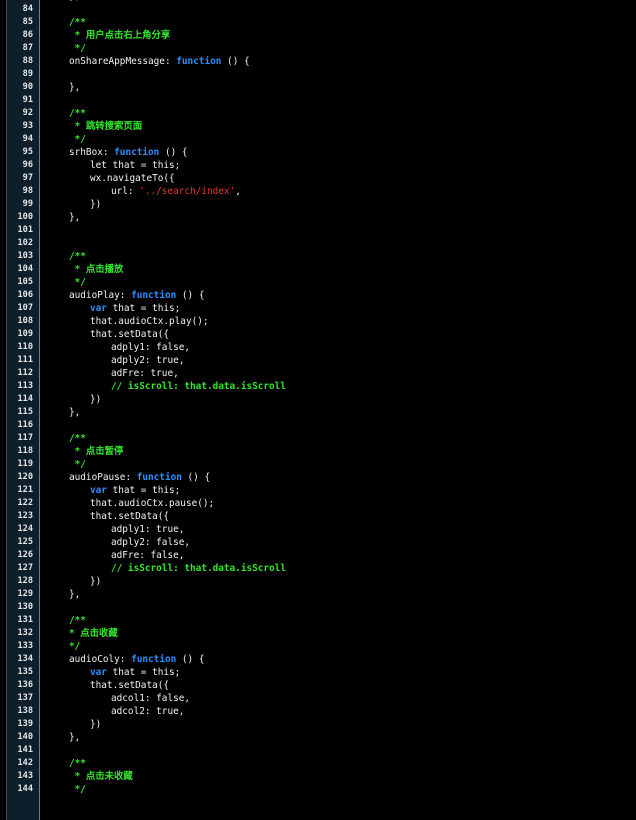  Describe the element at coordinates (318, 477) in the screenshot. I see `code-line: 120 audioPause: function () {` at that location.